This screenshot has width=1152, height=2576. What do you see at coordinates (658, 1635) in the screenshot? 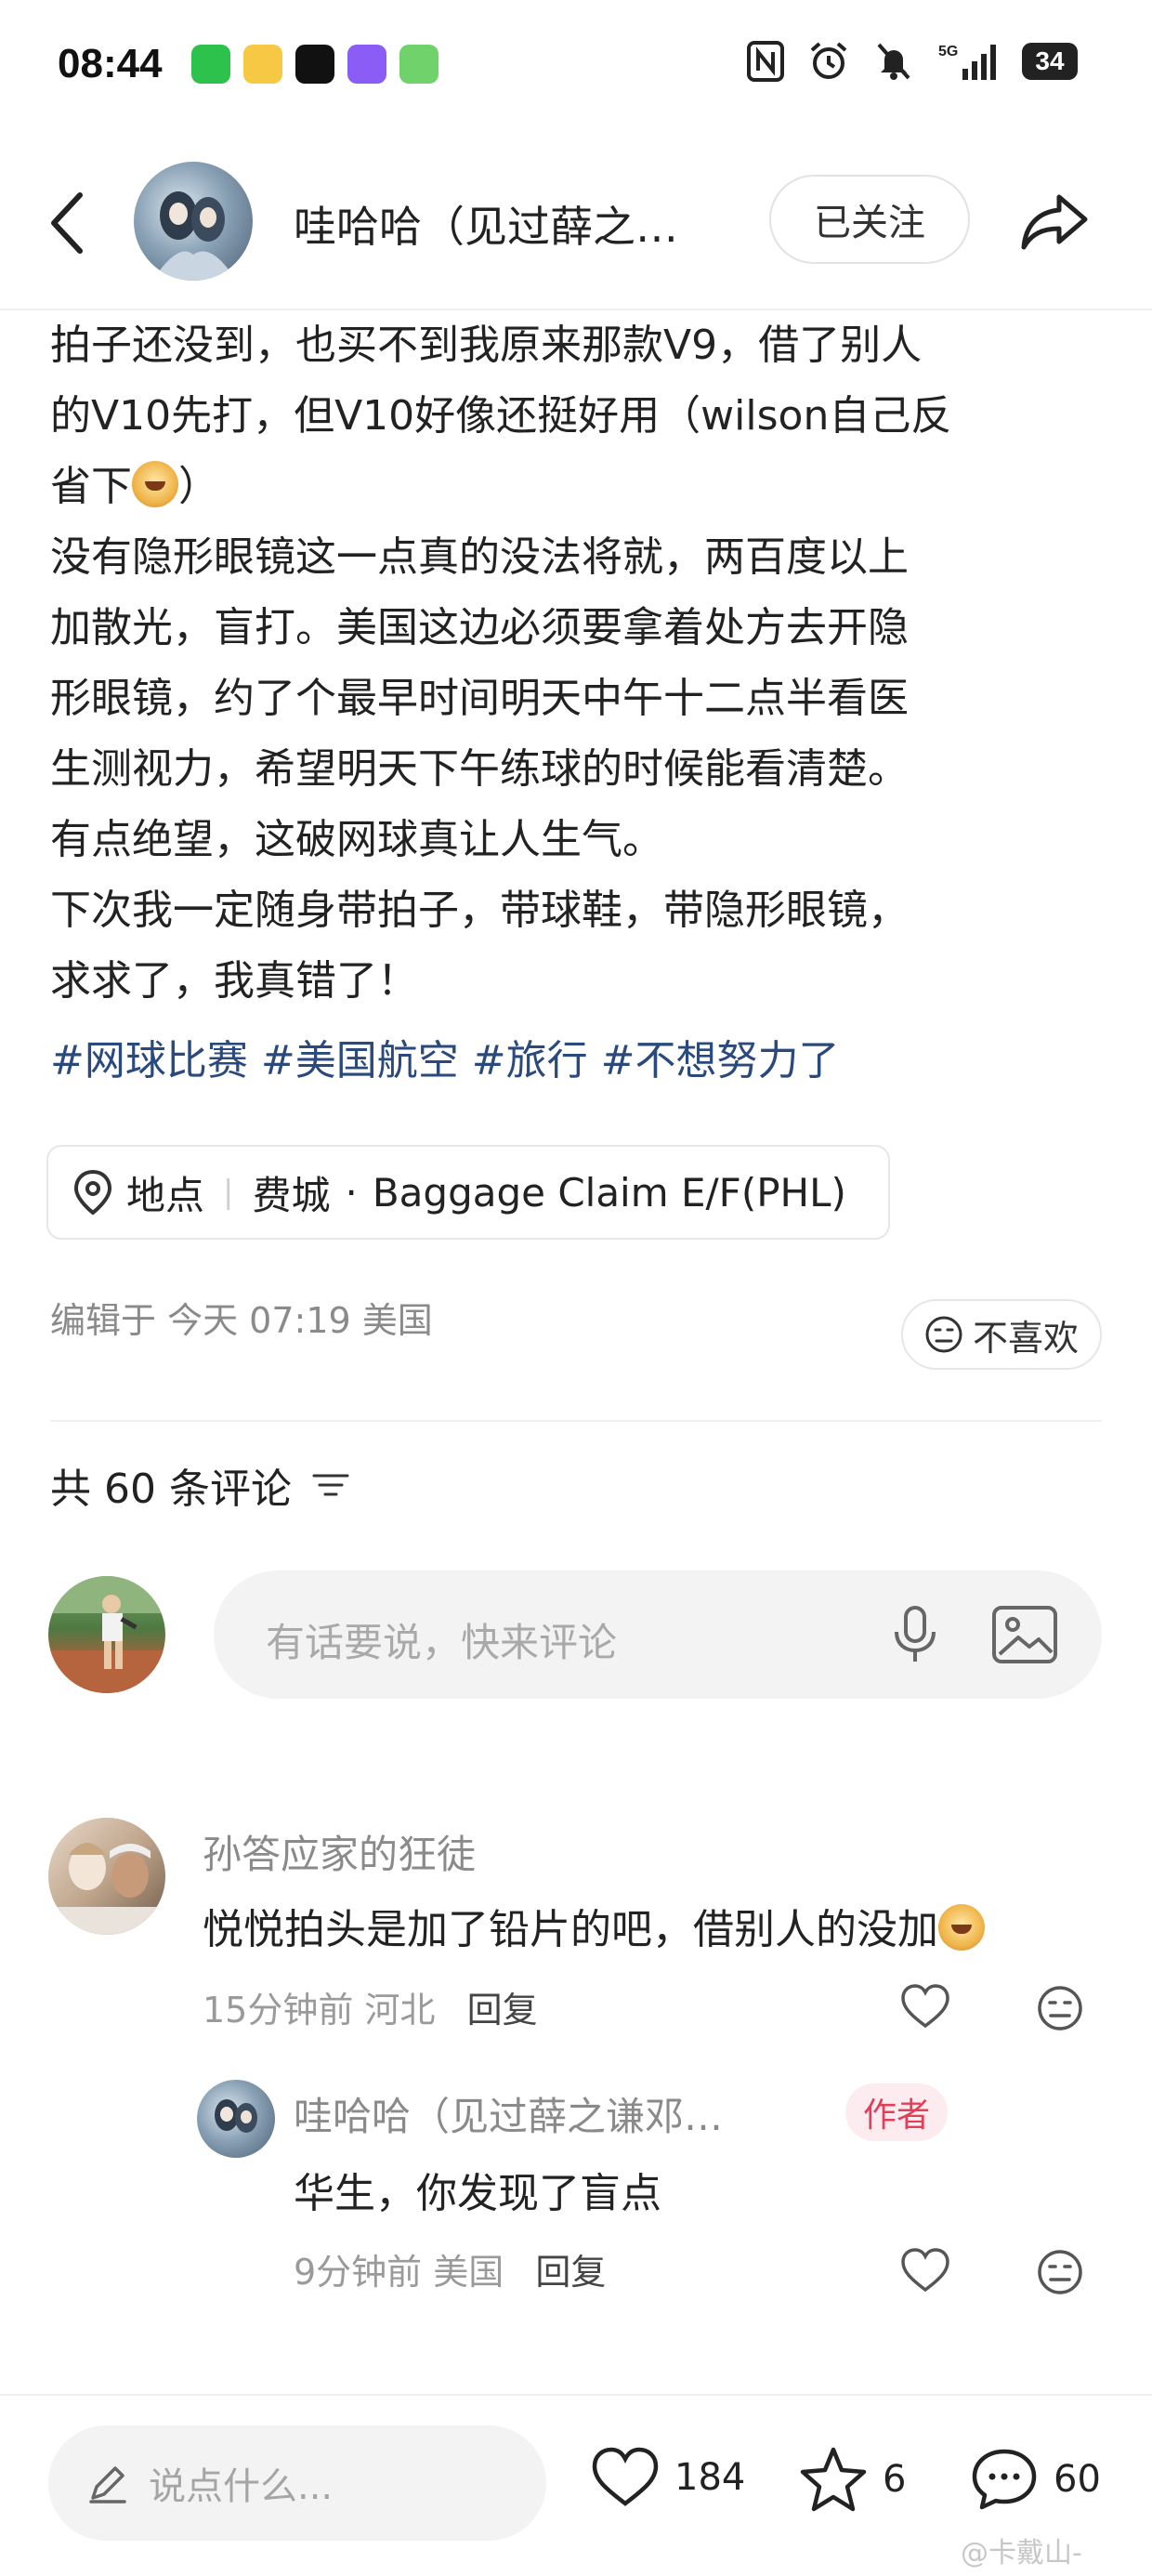
I see `comment-input: 有话要说，快来评论` at bounding box center [658, 1635].